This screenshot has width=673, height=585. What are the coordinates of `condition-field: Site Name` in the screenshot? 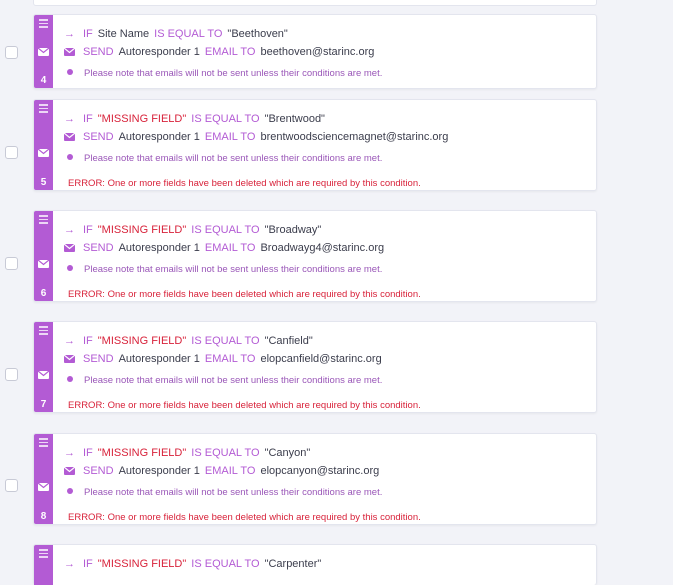 It's located at (123, 34).